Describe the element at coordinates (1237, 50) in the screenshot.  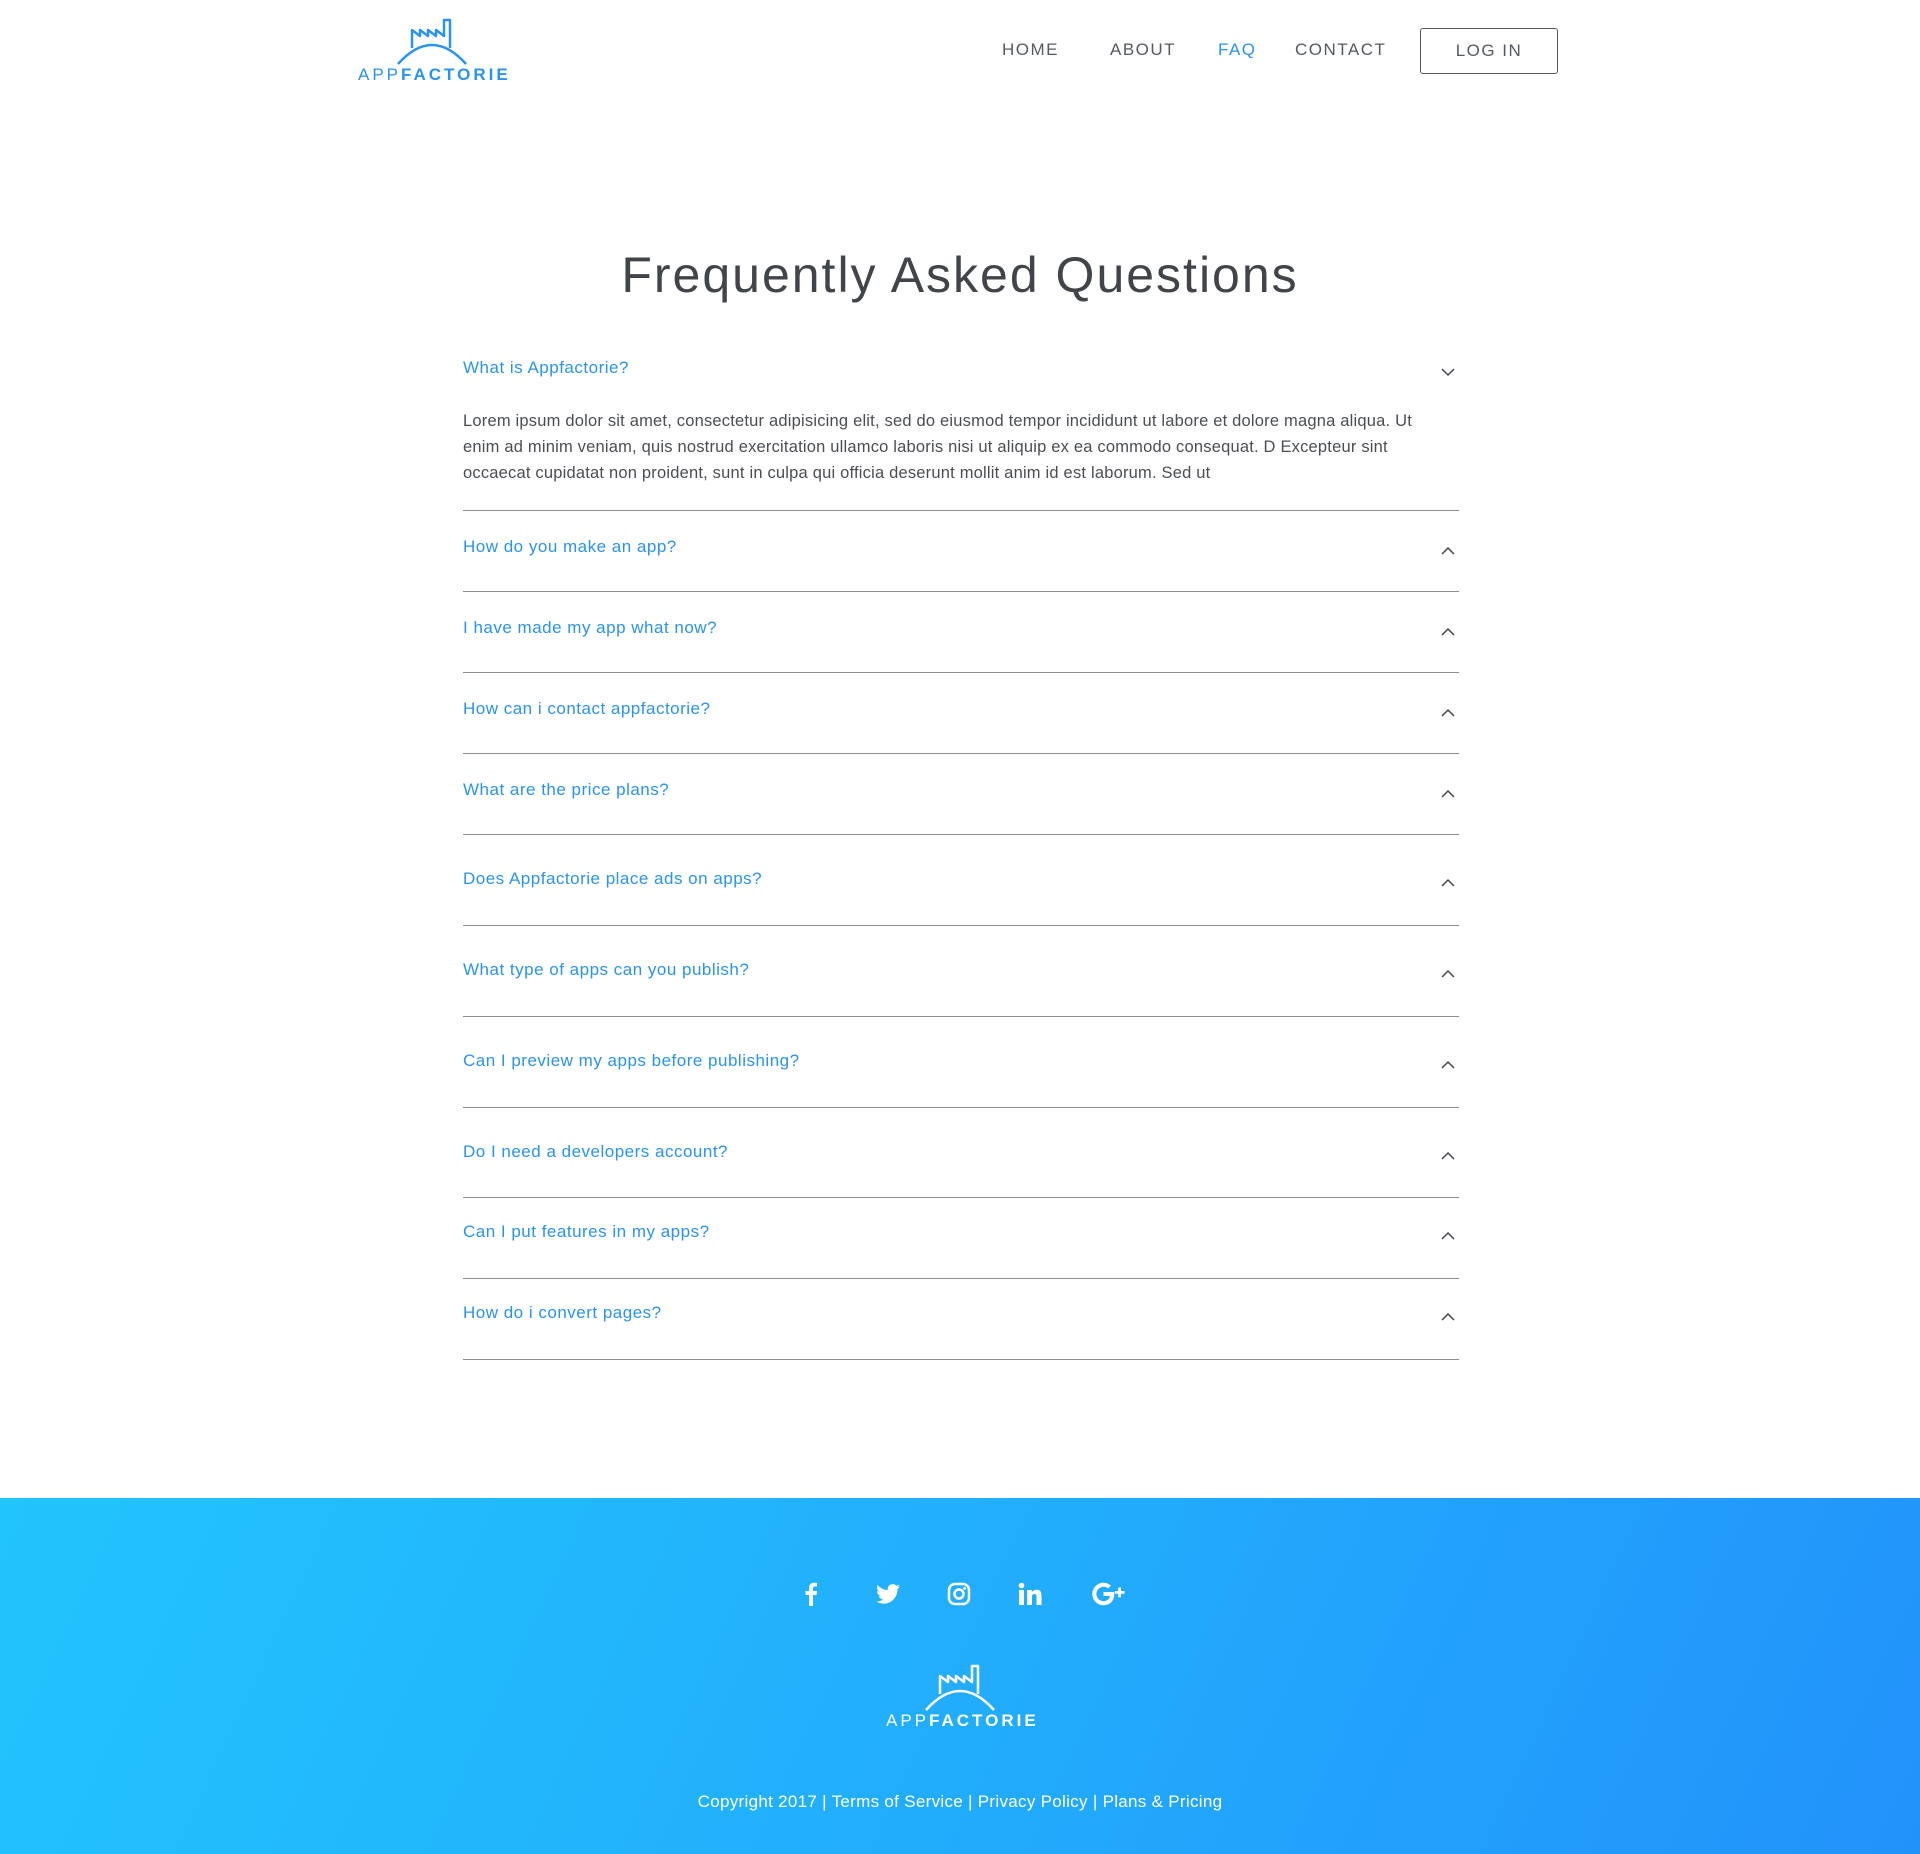
I see `nav-faq: FAQ` at that location.